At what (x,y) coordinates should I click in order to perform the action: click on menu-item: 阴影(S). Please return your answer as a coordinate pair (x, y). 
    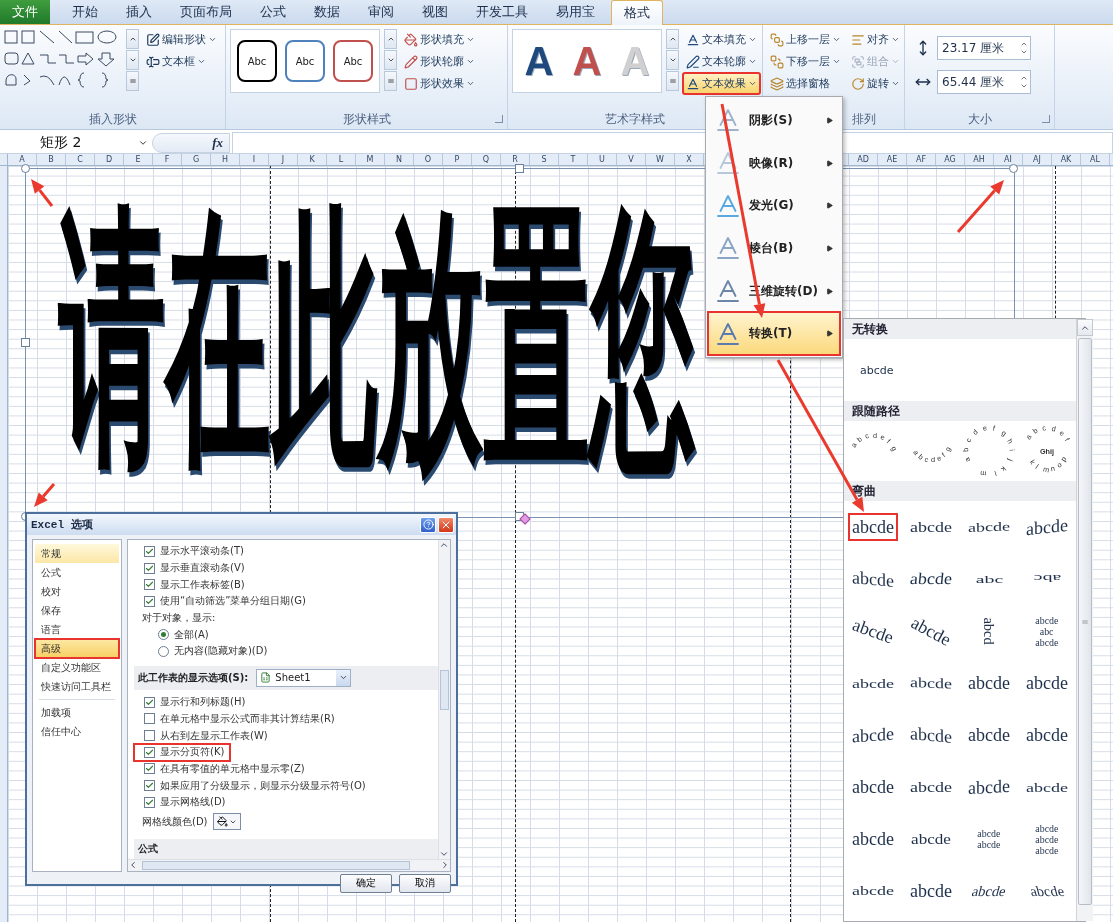
    Looking at the image, I should click on (774, 120).